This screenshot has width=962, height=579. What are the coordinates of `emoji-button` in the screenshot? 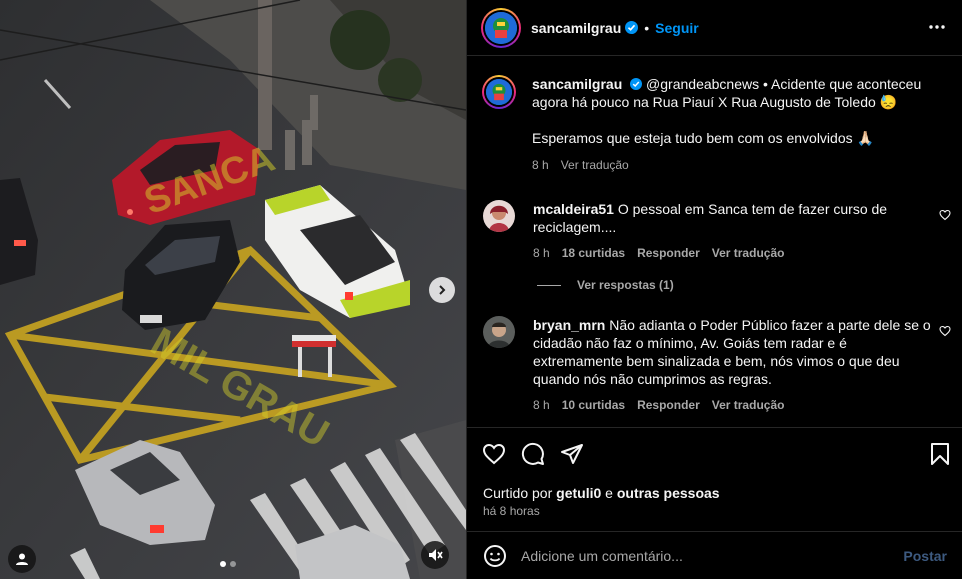 It's located at (495, 556).